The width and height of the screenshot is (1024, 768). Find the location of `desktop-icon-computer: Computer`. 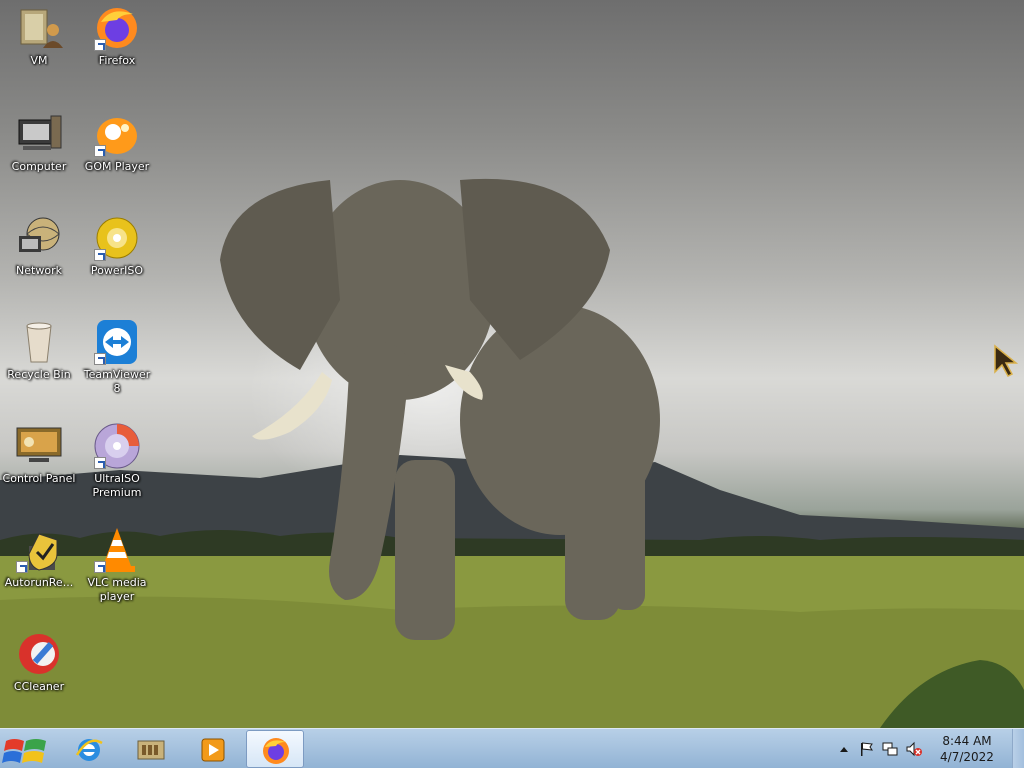

desktop-icon-computer: Computer is located at coordinates (39, 142).